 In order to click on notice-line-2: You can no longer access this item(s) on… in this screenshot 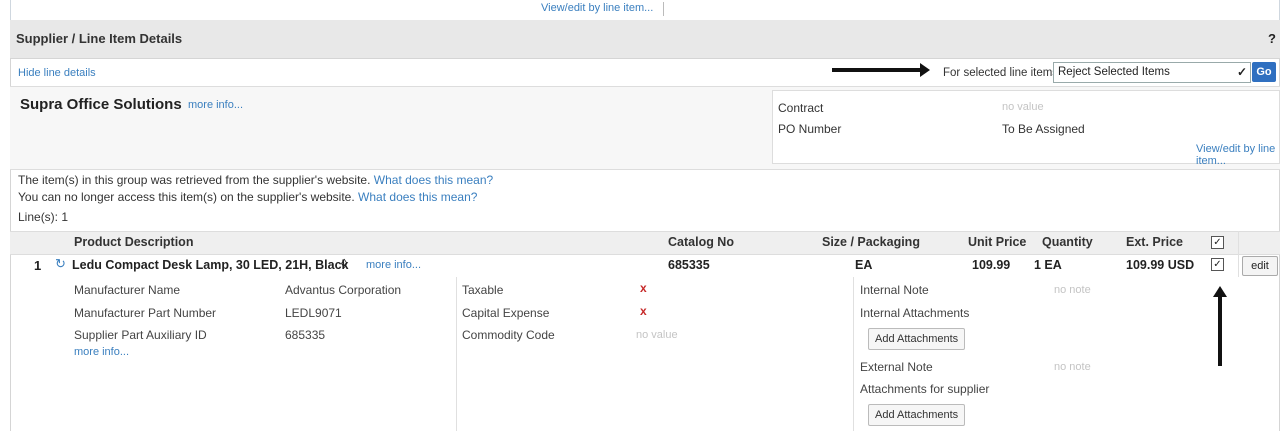, I will do `click(247, 197)`.